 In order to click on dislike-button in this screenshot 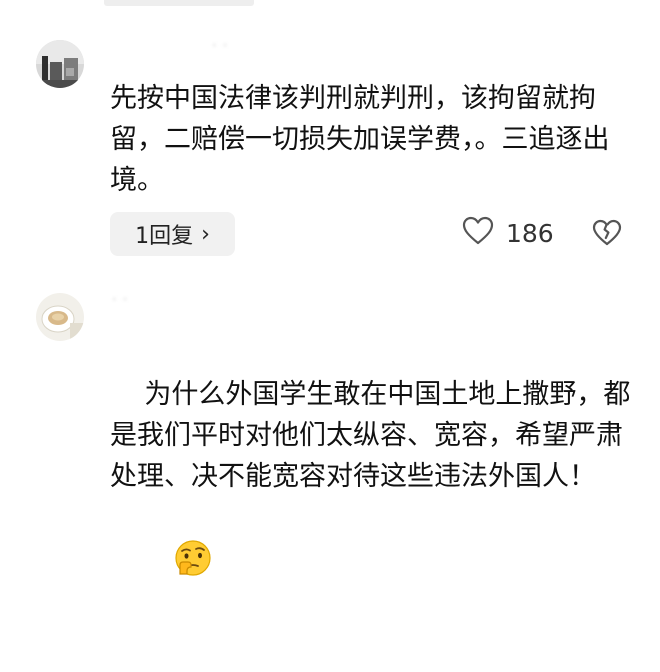, I will do `click(607, 235)`.